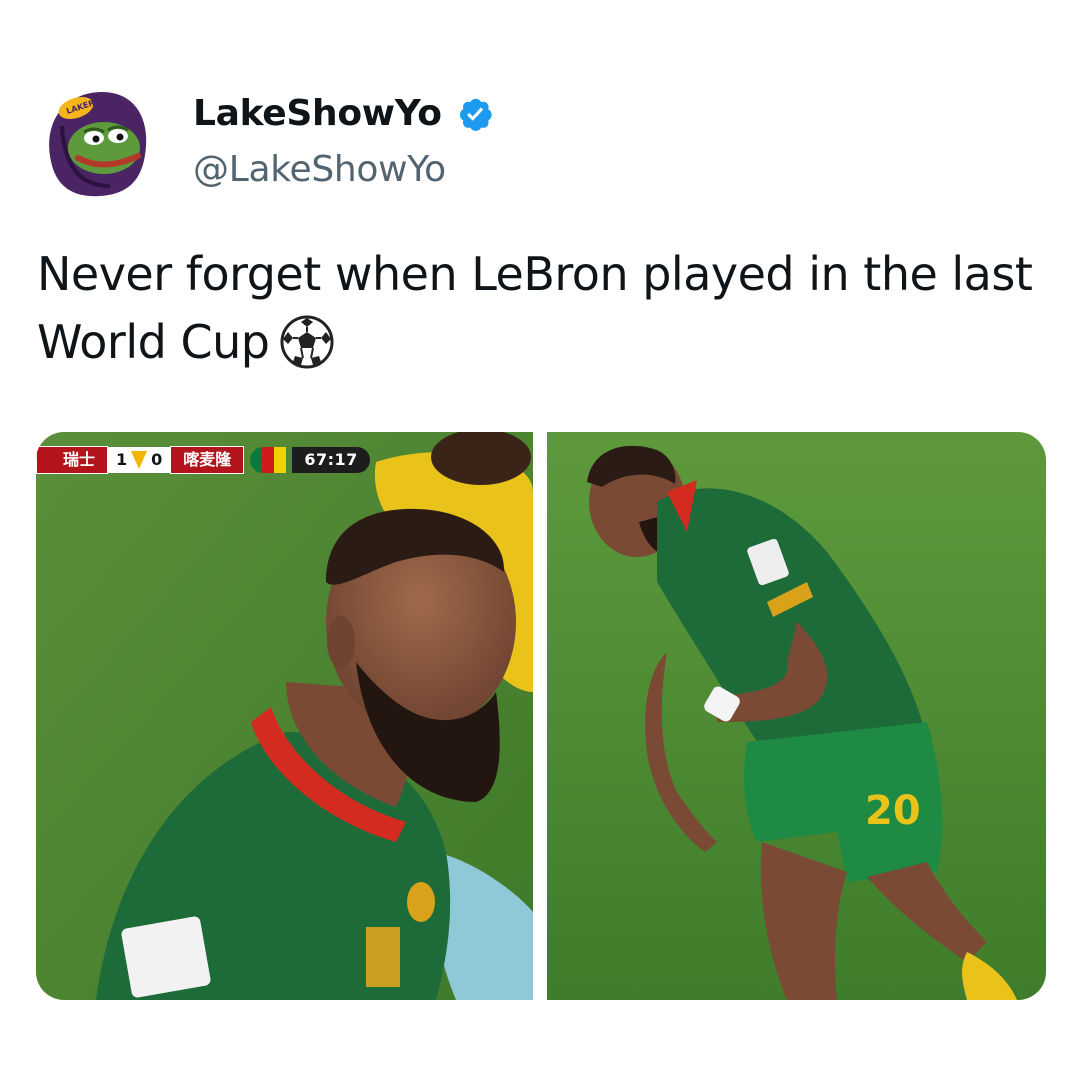 The image size is (1080, 1080). Describe the element at coordinates (317, 113) in the screenshot. I see `display-name-text: LakeShowYo` at that location.